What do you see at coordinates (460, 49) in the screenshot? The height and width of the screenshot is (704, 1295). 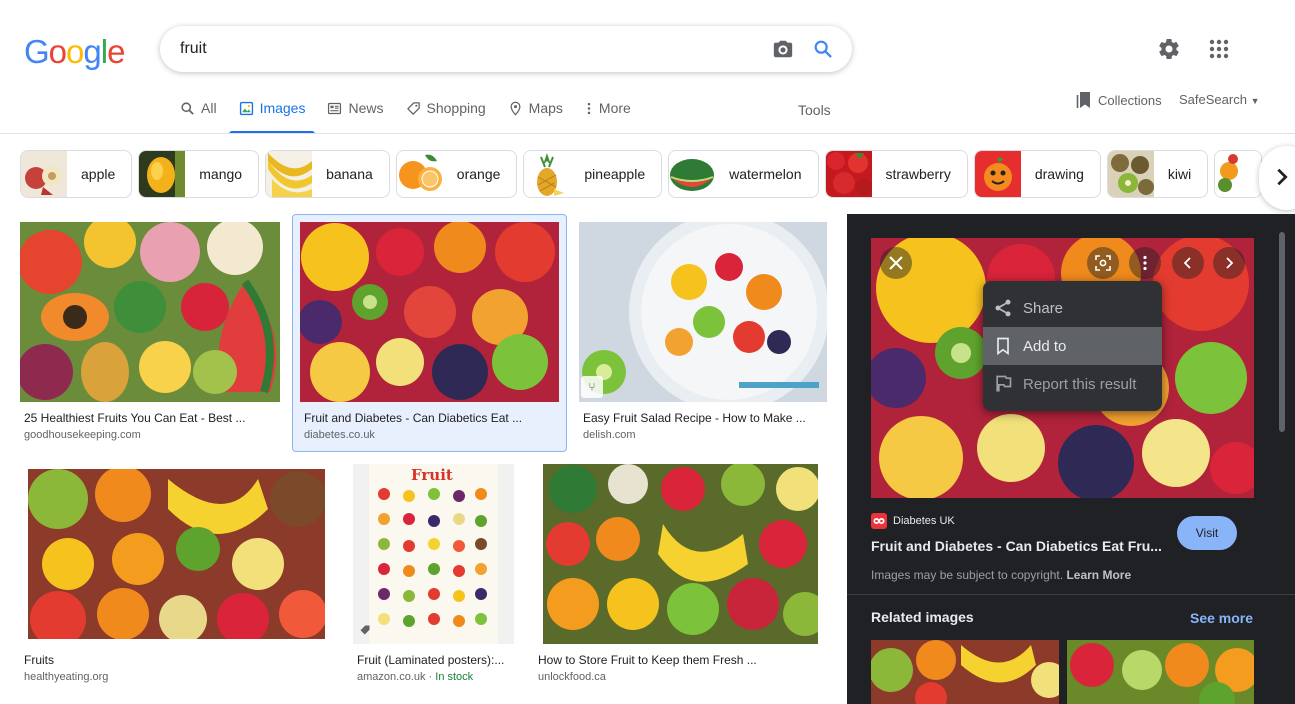 I see `search-input` at bounding box center [460, 49].